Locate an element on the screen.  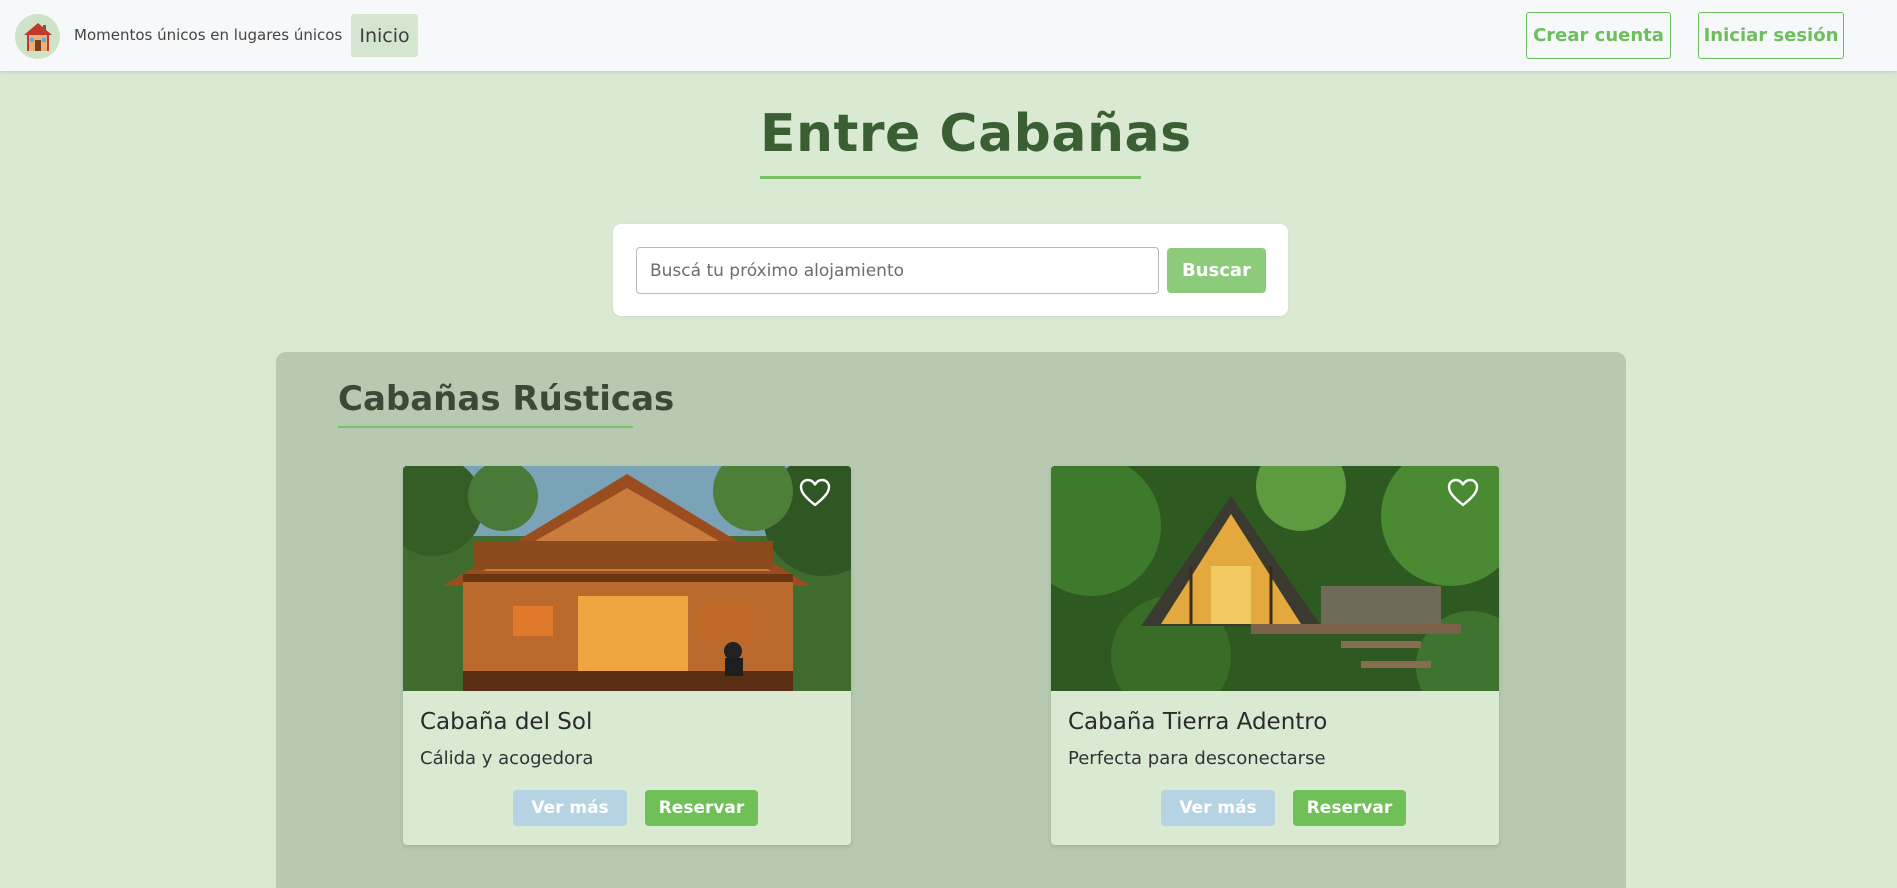
search-panel: Buscar is located at coordinates (950, 270).